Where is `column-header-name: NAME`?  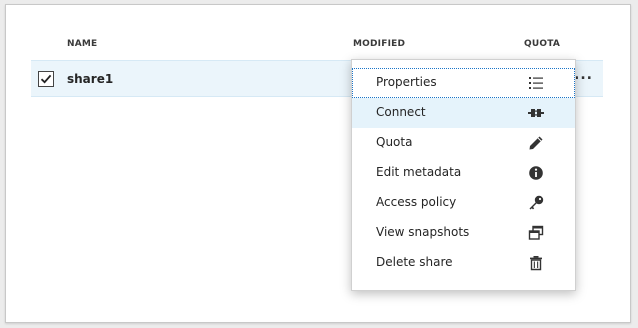 column-header-name: NAME is located at coordinates (82, 44).